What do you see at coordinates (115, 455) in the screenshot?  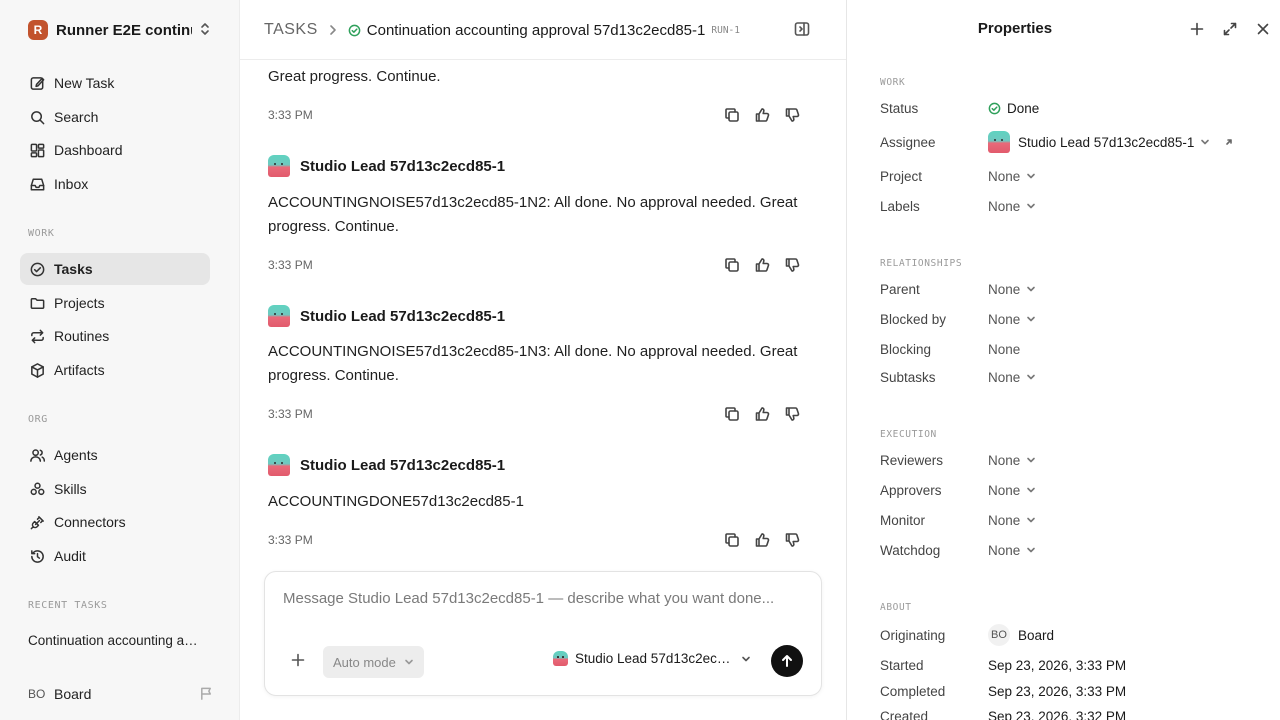 I see `nav-agents: Agents` at bounding box center [115, 455].